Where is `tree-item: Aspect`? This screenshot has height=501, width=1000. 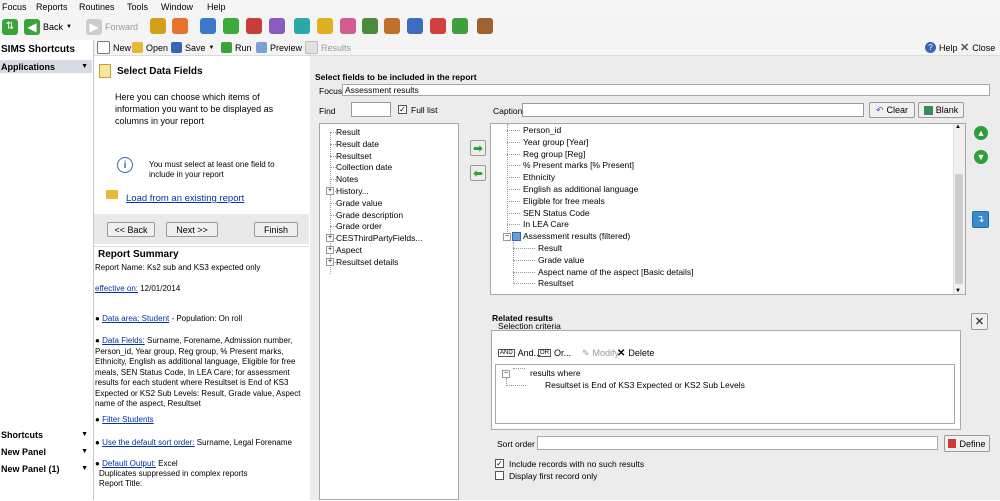 tree-item: Aspect is located at coordinates (349, 250).